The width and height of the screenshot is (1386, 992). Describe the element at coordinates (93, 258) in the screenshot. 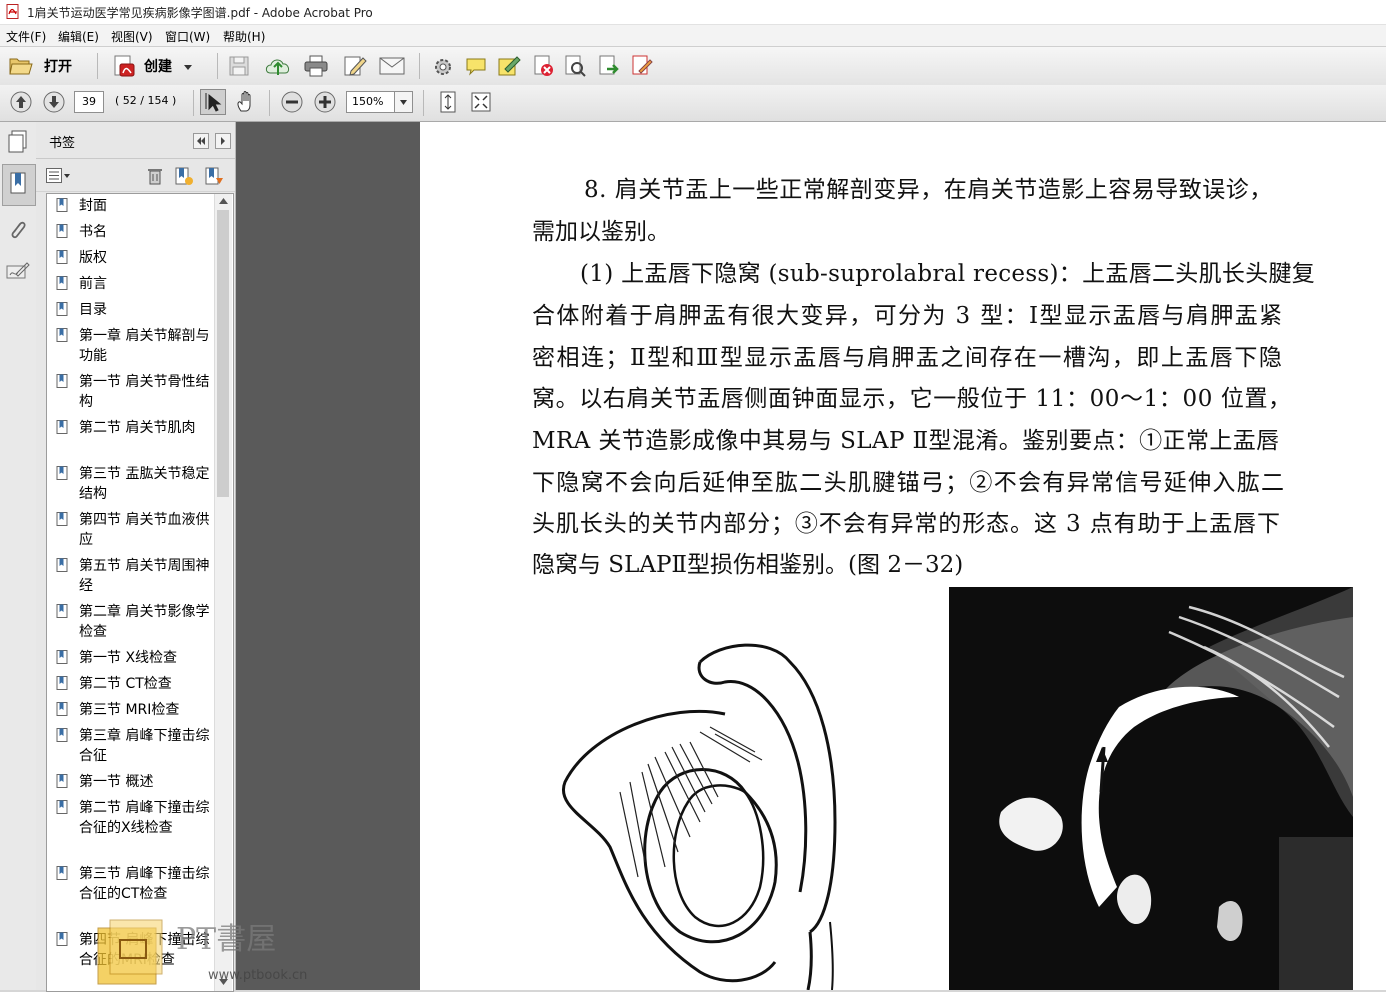

I see `bookmark-label: 版权` at that location.